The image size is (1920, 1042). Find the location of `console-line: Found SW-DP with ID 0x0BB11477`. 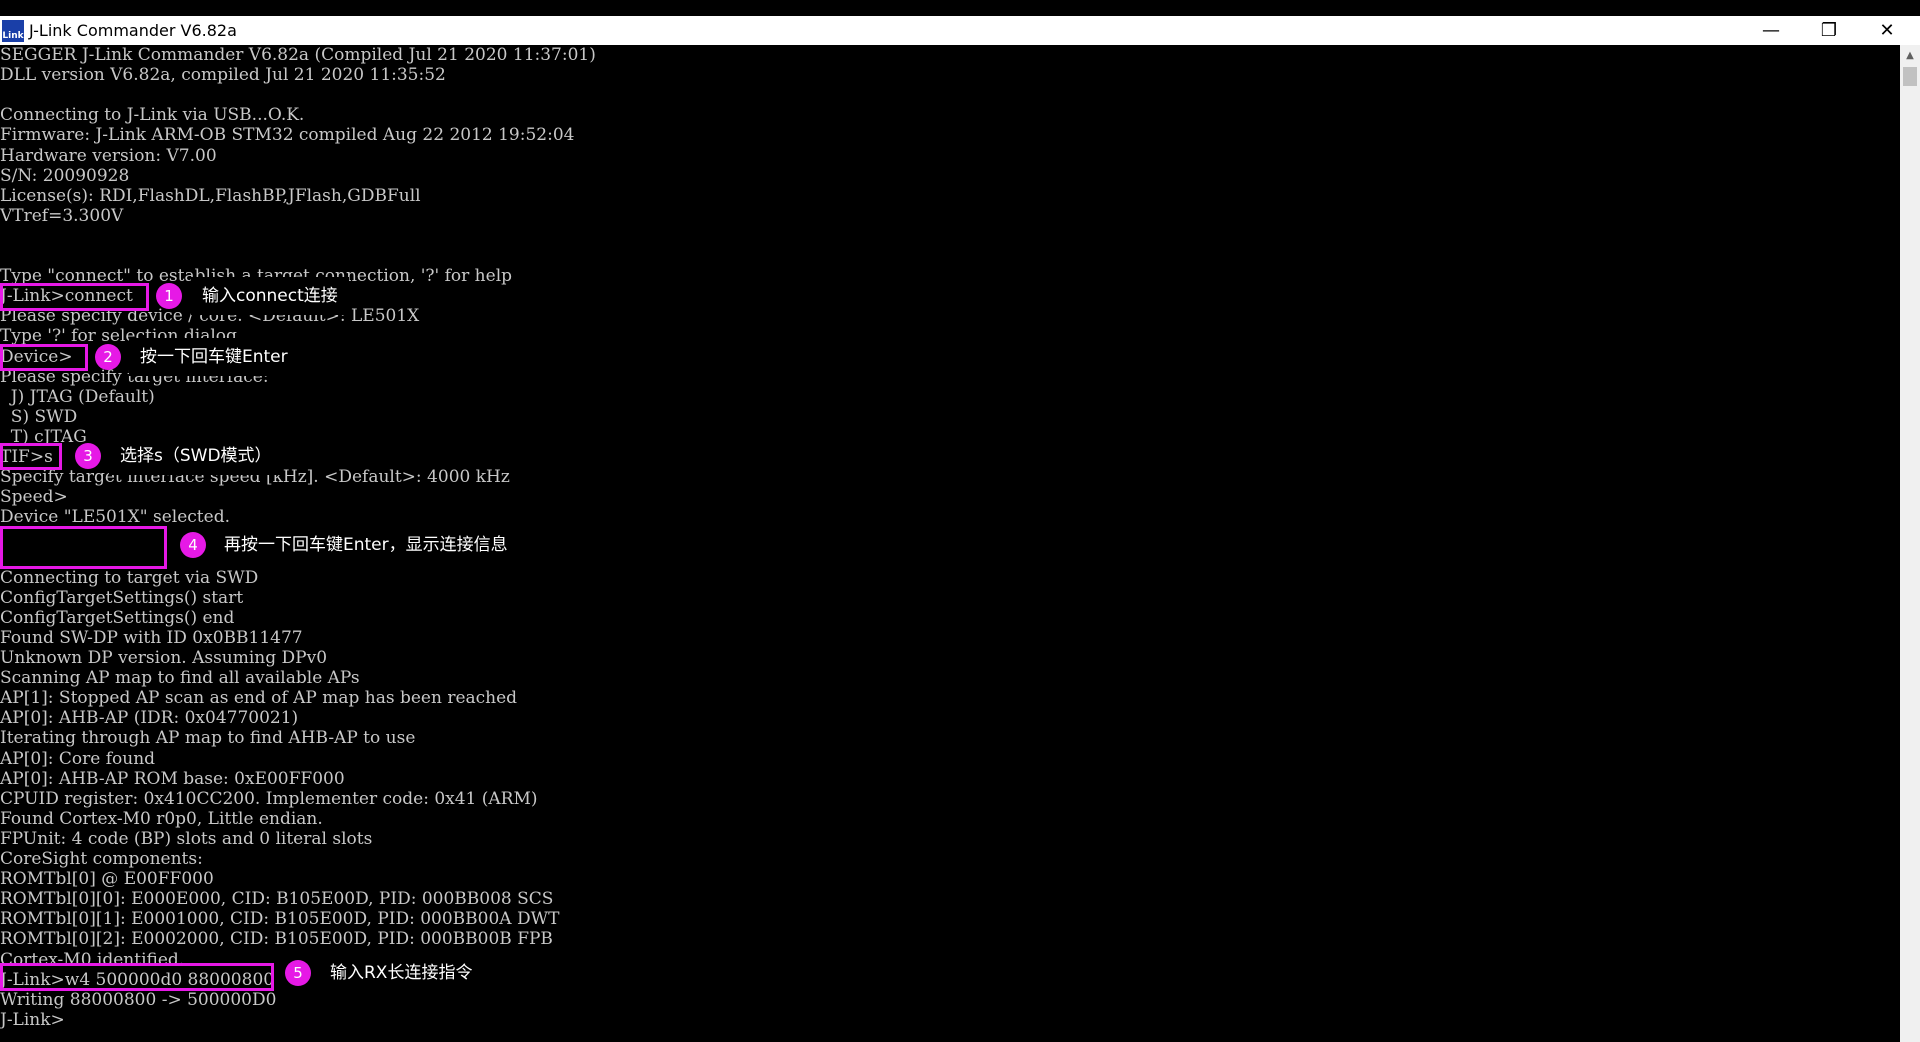

console-line: Found SW-DP with ID 0x0BB11477 is located at coordinates (151, 637).